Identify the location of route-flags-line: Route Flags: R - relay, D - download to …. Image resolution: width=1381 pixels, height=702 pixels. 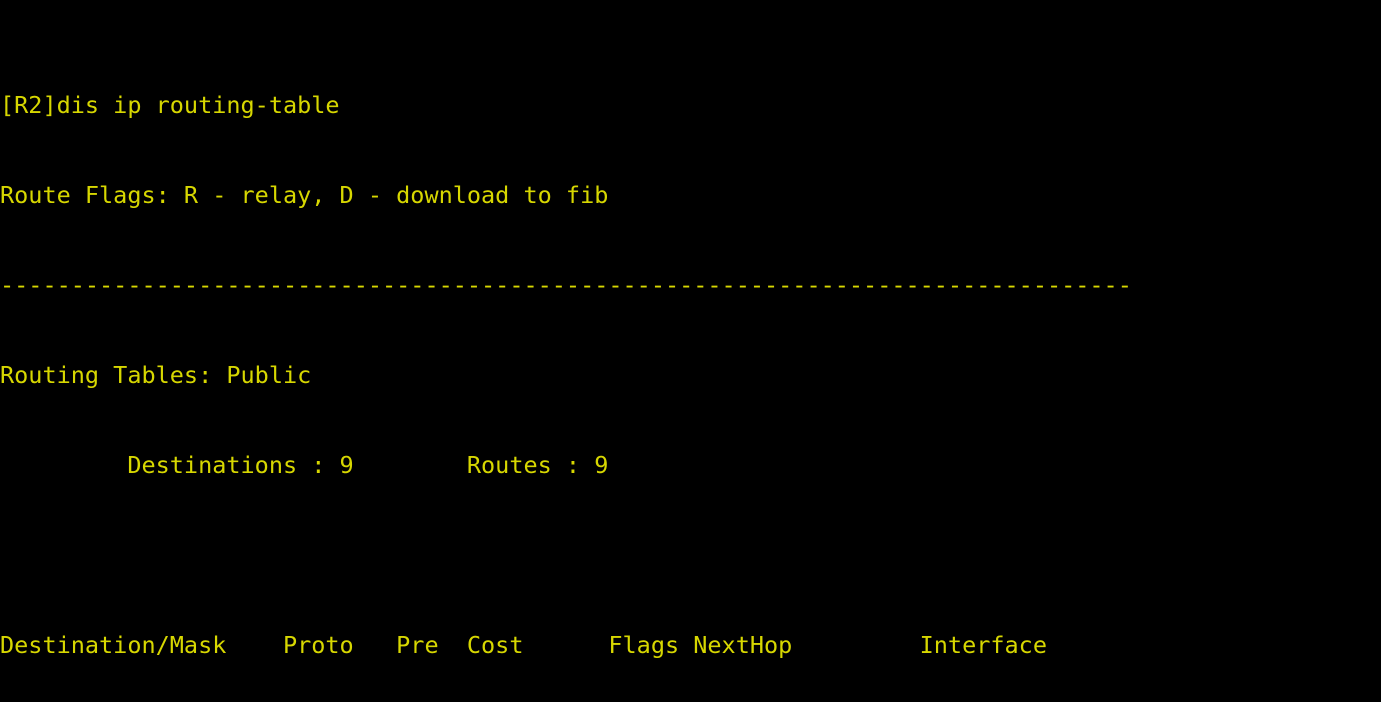
(304, 195).